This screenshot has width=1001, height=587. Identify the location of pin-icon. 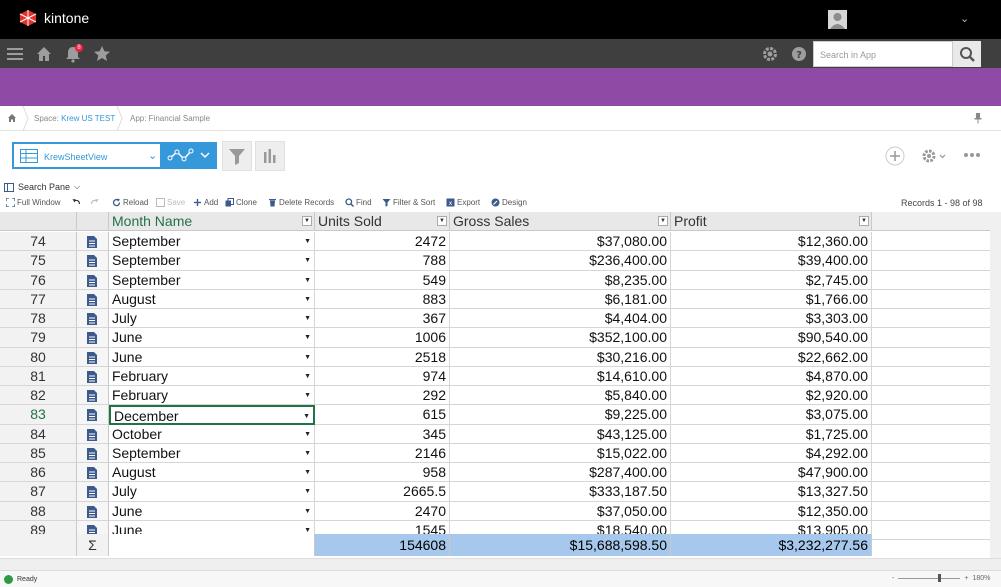
(978, 117).